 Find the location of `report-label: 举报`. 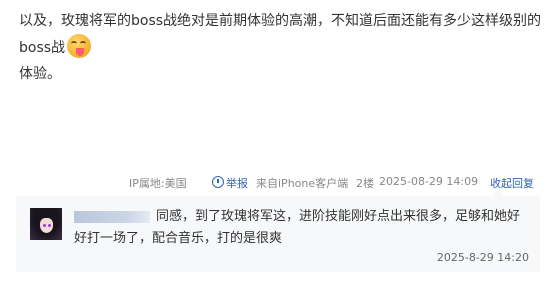

report-label: 举报 is located at coordinates (237, 183).